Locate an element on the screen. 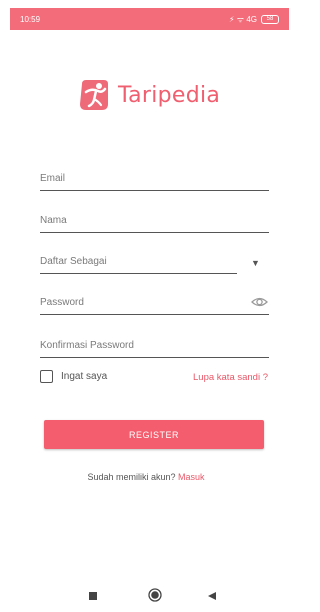  remember-me: Ingat saya is located at coordinates (73, 376).